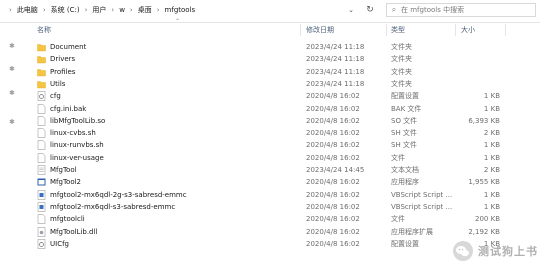 The width and height of the screenshot is (540, 269). What do you see at coordinates (468, 30) in the screenshot?
I see `column-header-size: 大小` at bounding box center [468, 30].